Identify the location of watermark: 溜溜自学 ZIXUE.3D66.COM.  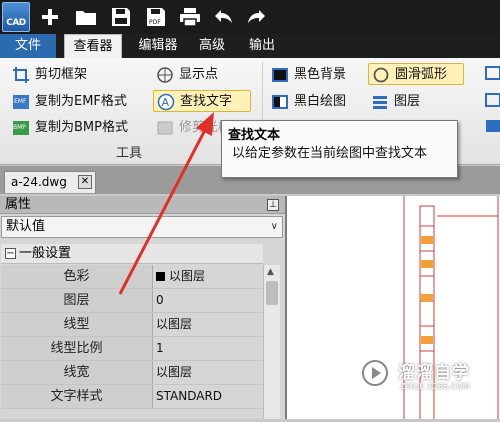
(426, 383).